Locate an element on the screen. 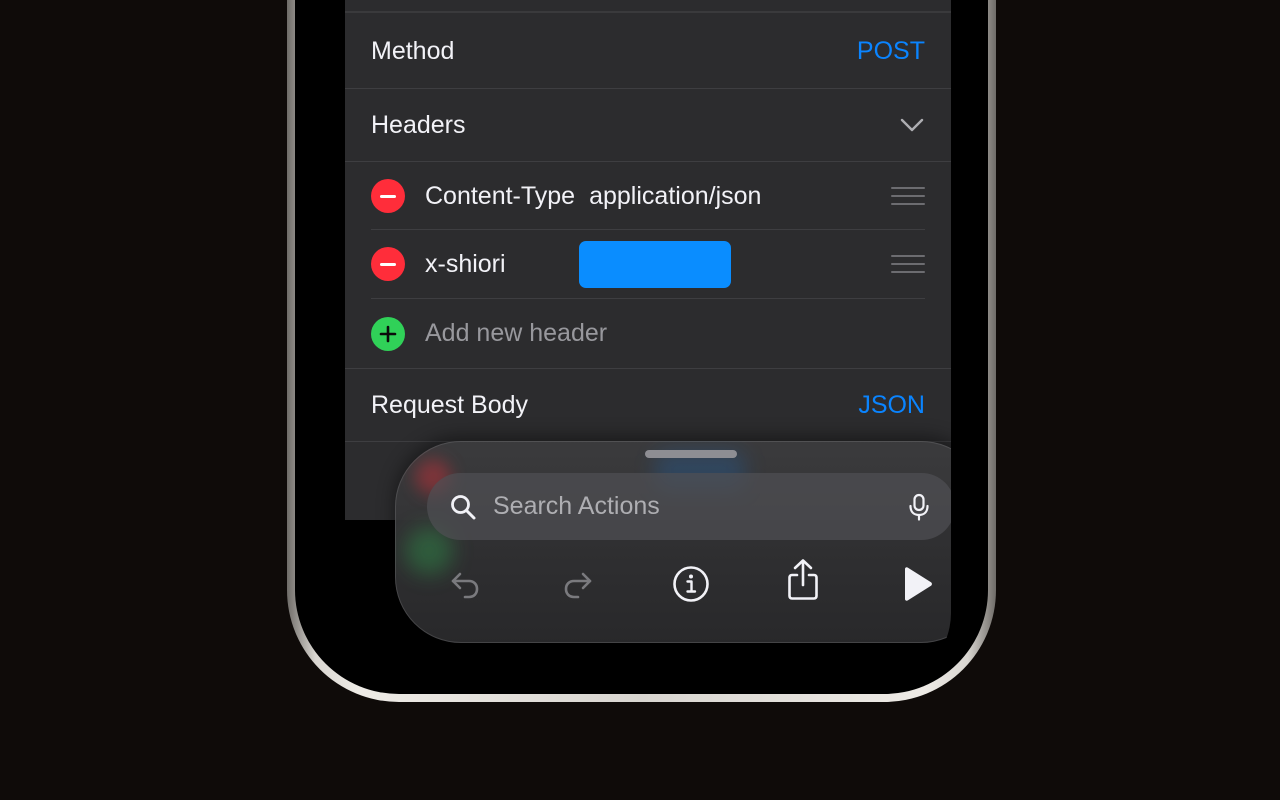 Image resolution: width=1280 pixels, height=800 pixels. undo-button is located at coordinates (465, 584).